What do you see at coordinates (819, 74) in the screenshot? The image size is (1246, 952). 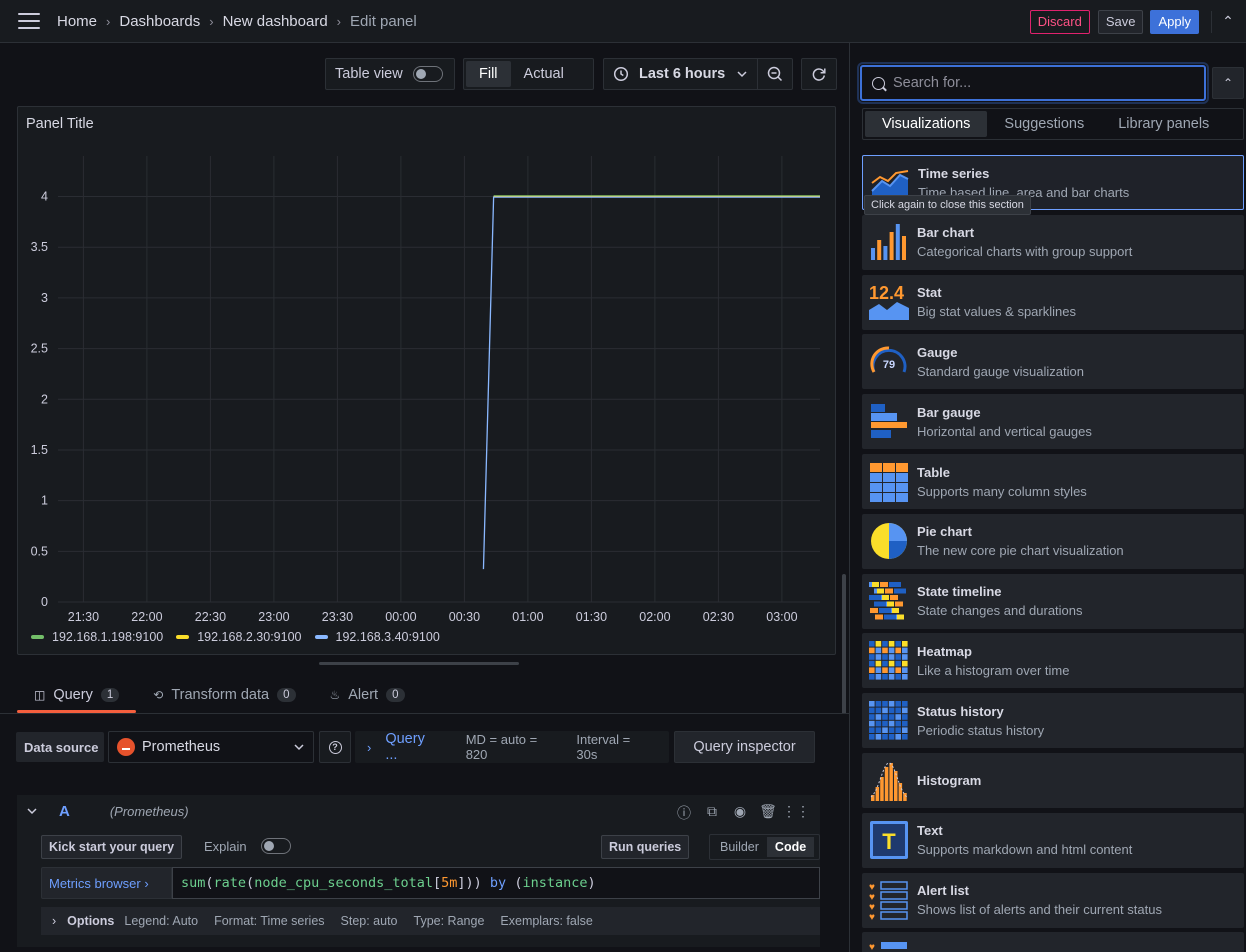 I see `refresh-button` at bounding box center [819, 74].